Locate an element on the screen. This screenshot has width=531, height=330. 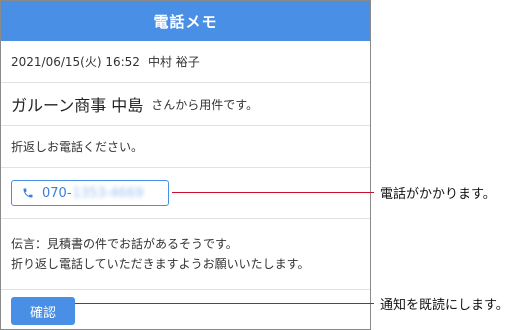
phone-number-button: 070- 1353-4669 is located at coordinates (90, 193).